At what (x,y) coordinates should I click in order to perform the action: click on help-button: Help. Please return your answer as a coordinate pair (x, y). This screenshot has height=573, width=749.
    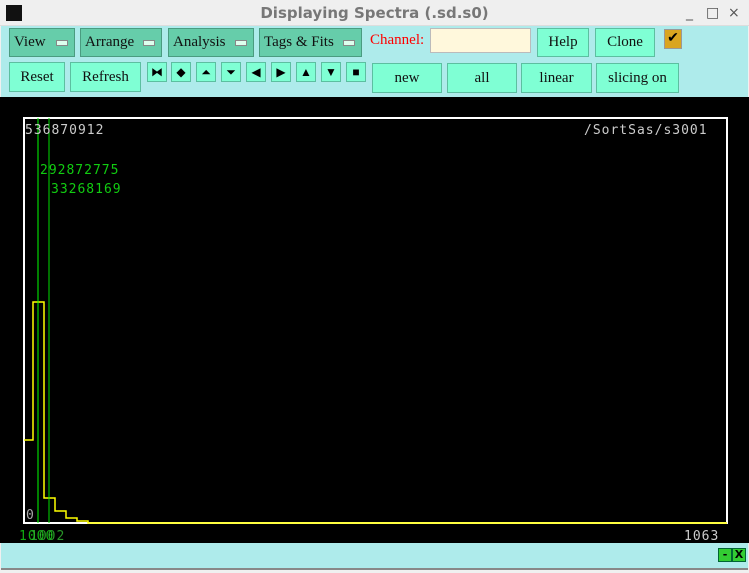
    Looking at the image, I should click on (563, 42).